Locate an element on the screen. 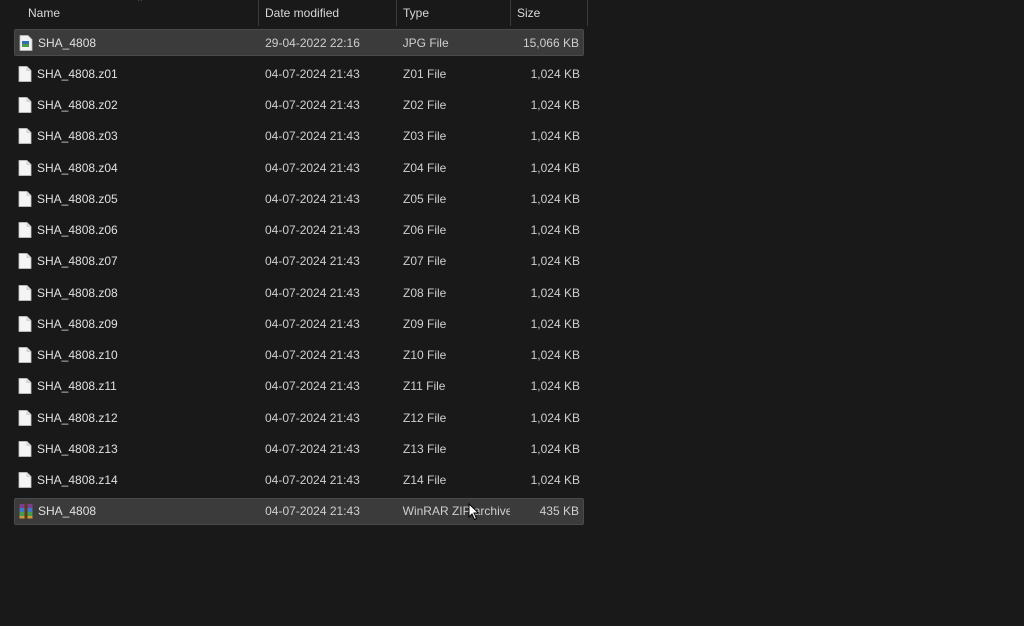 This screenshot has width=1024, height=626. file-date-modified: 29-04-2022 22:16 is located at coordinates (312, 42).